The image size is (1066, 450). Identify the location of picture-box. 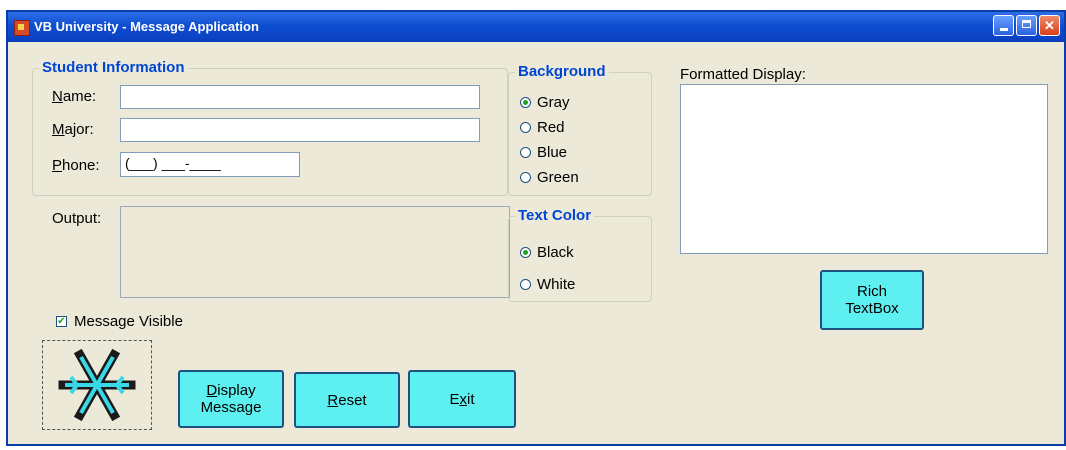
(97, 385).